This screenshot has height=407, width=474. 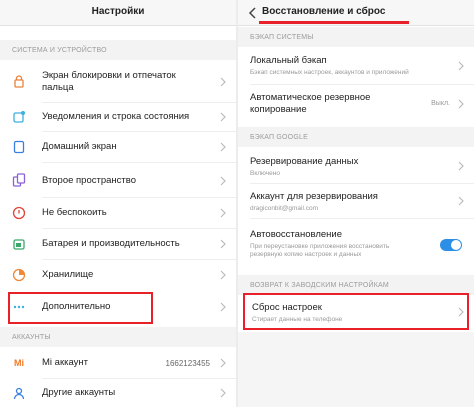 I want to click on settings-item-label: Уведомления и строка состояния, so click(x=116, y=116).